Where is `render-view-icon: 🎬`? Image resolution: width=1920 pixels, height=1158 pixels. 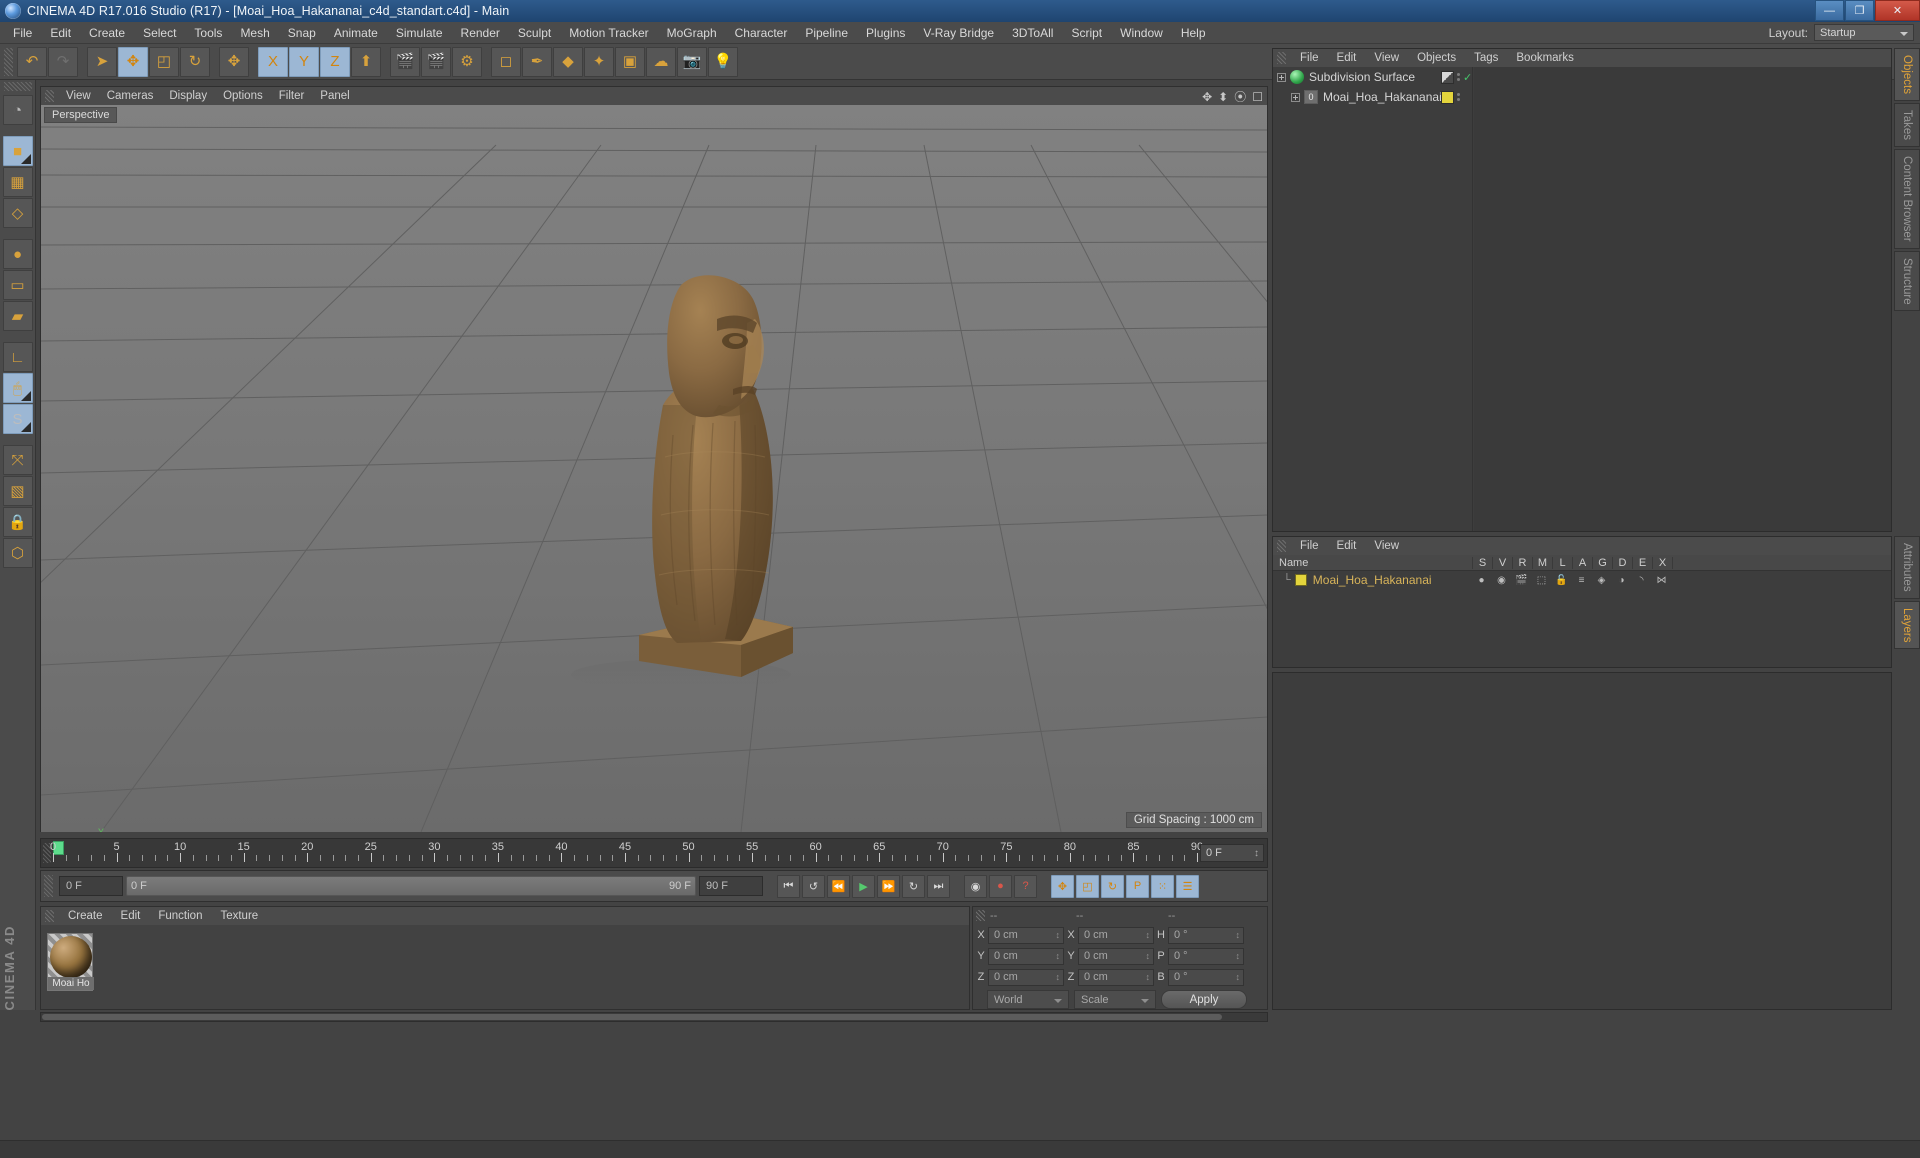 render-view-icon: 🎬 is located at coordinates (405, 61).